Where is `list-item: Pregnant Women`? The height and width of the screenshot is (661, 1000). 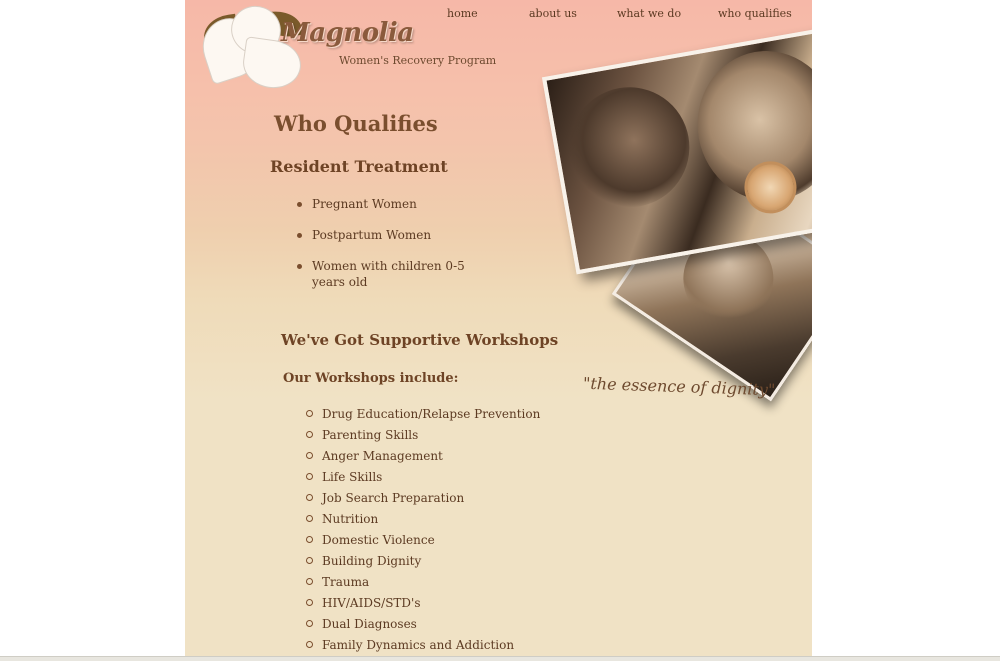
list-item: Pregnant Women is located at coordinates (395, 204).